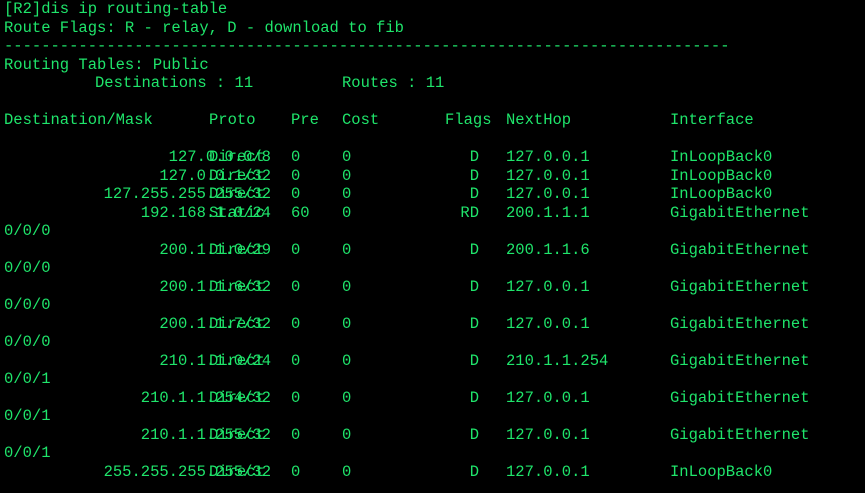 This screenshot has height=493, width=865. What do you see at coordinates (548, 249) in the screenshot?
I see `route-nexthop: 200.1.1.6` at bounding box center [548, 249].